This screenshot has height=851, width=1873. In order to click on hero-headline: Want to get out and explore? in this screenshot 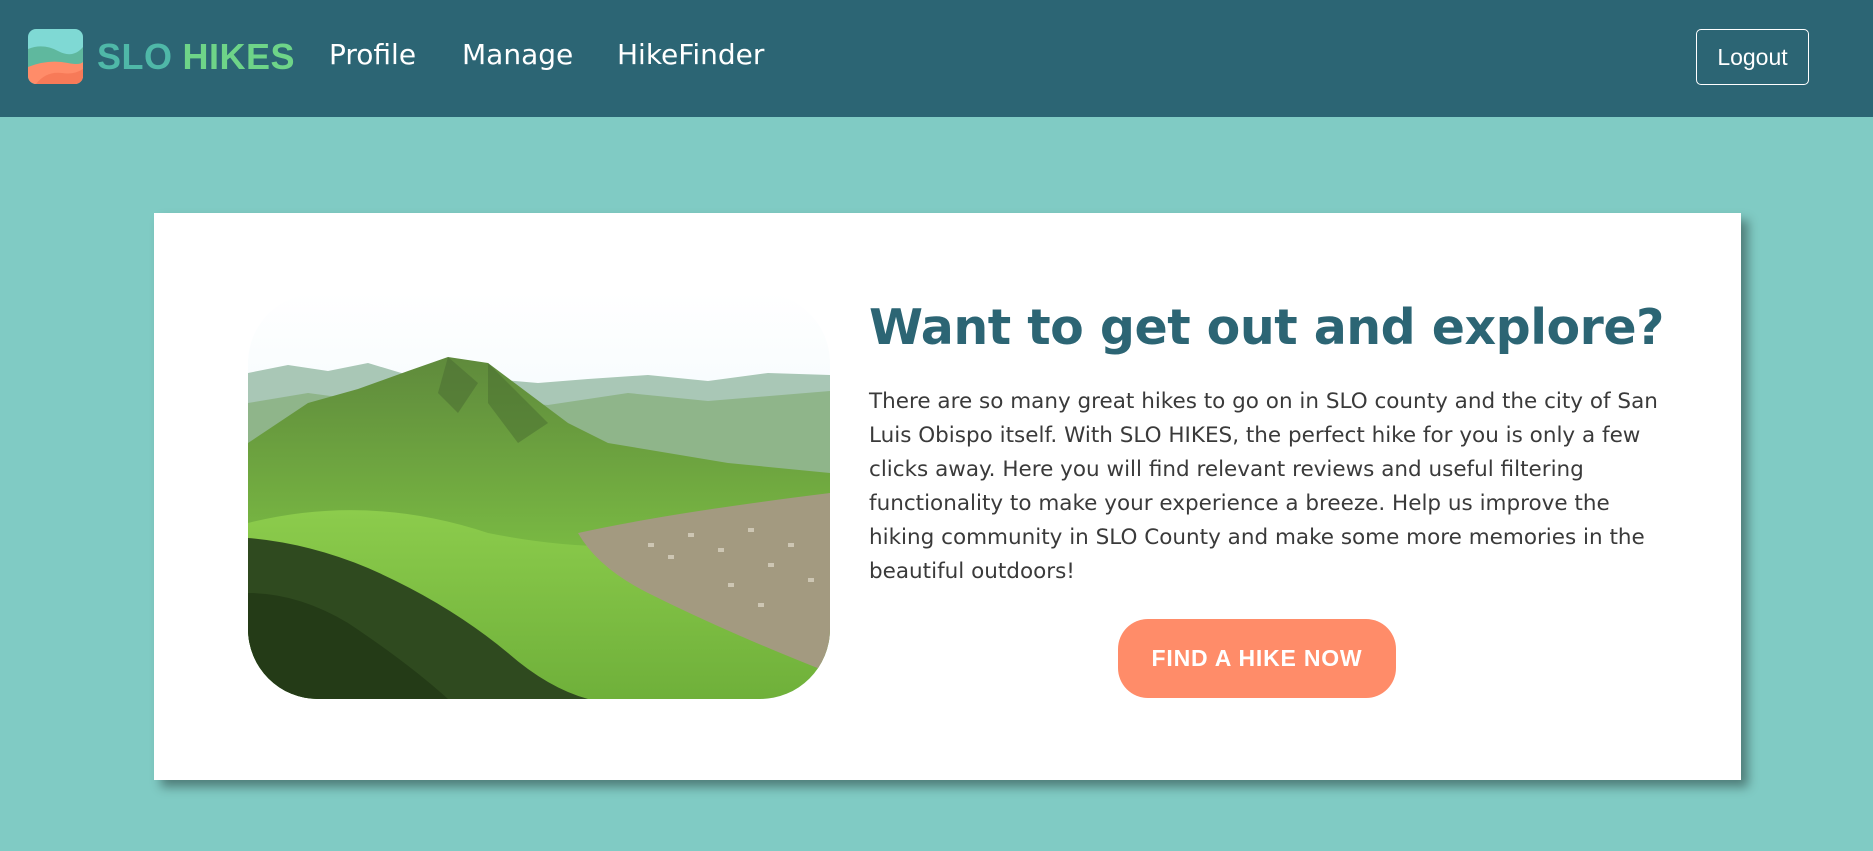, I will do `click(1266, 327)`.